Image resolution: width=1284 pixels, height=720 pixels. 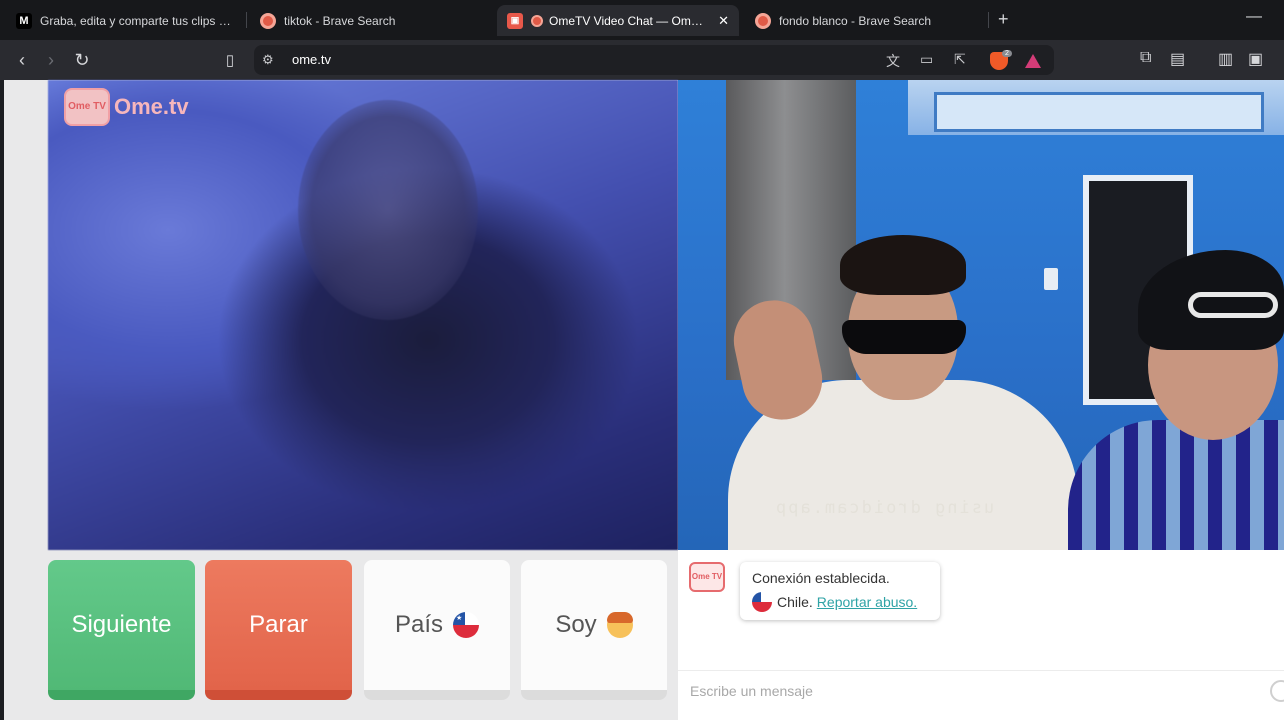 I want to click on close-tab-icon: ✕, so click(x=723, y=21).